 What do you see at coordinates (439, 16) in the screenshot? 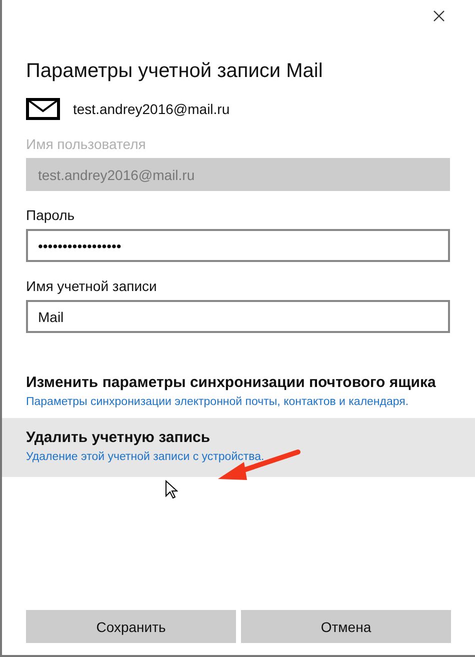
I see `close-icon` at bounding box center [439, 16].